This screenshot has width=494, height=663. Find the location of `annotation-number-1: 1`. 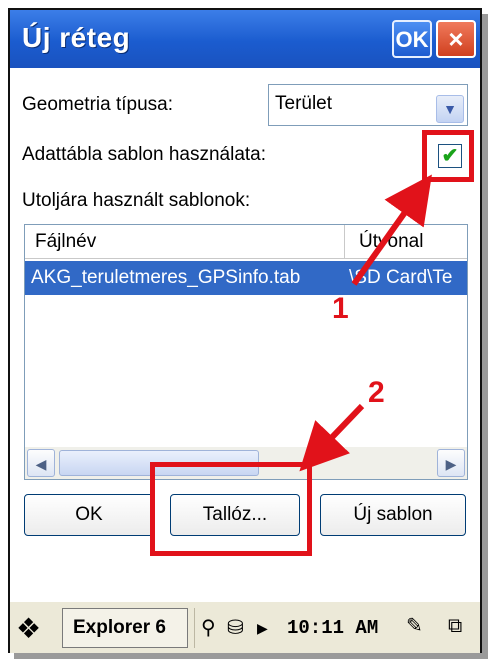

annotation-number-1: 1 is located at coordinates (340, 308).